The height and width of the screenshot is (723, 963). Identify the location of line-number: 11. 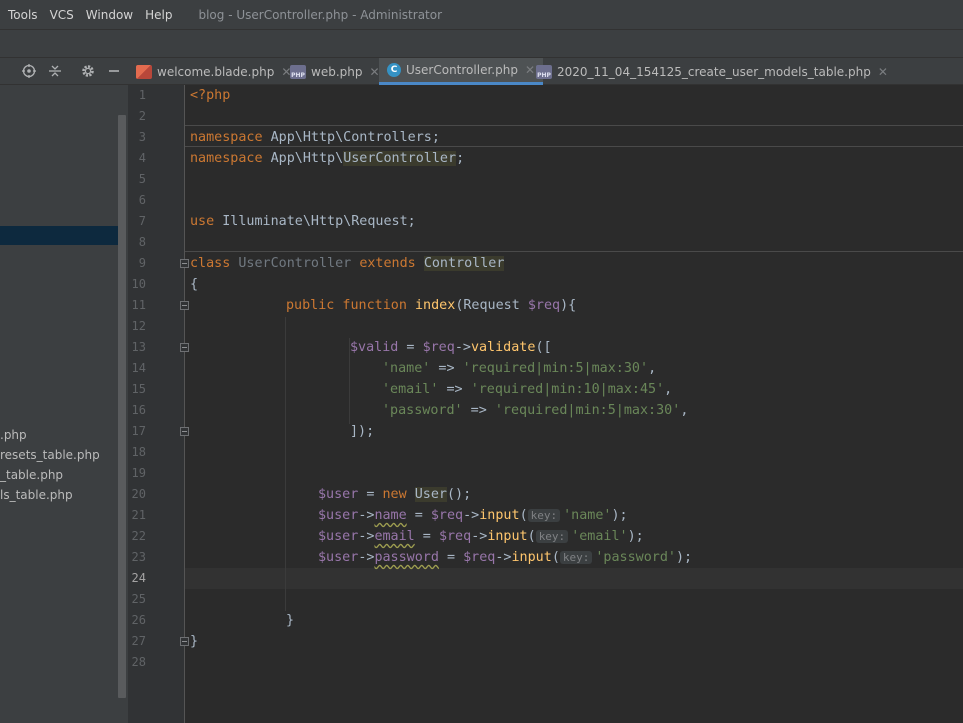
(138, 305).